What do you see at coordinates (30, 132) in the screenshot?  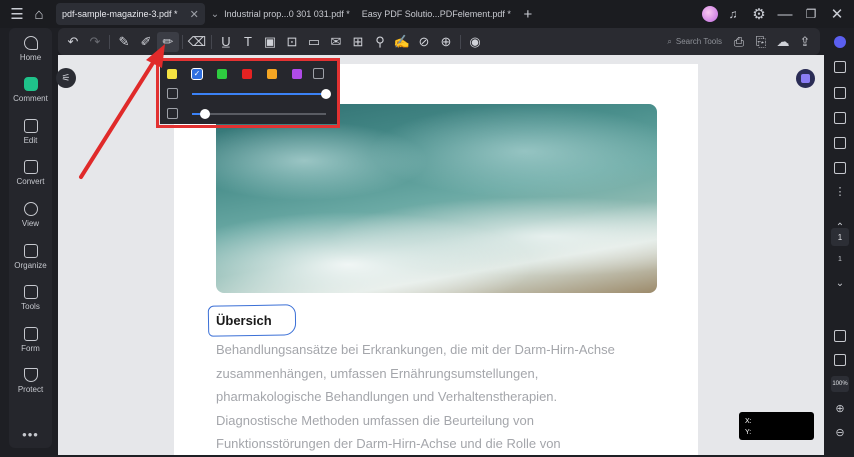 I see `sidebar-item-edit: Edit` at bounding box center [30, 132].